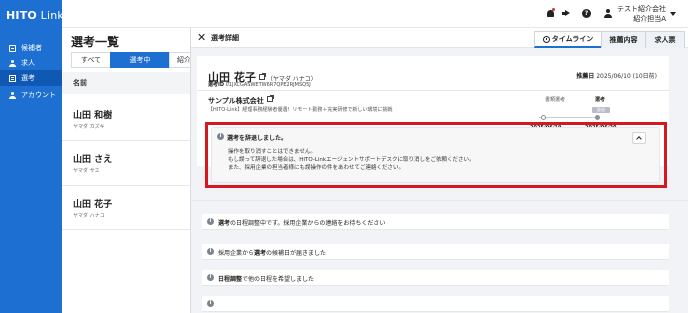 The height and width of the screenshot is (313, 688). What do you see at coordinates (553, 9) in the screenshot?
I see `notification-dot` at bounding box center [553, 9].